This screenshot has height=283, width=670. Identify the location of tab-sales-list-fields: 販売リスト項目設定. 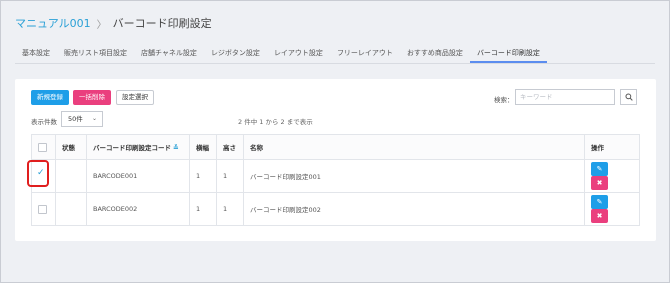
(95, 53).